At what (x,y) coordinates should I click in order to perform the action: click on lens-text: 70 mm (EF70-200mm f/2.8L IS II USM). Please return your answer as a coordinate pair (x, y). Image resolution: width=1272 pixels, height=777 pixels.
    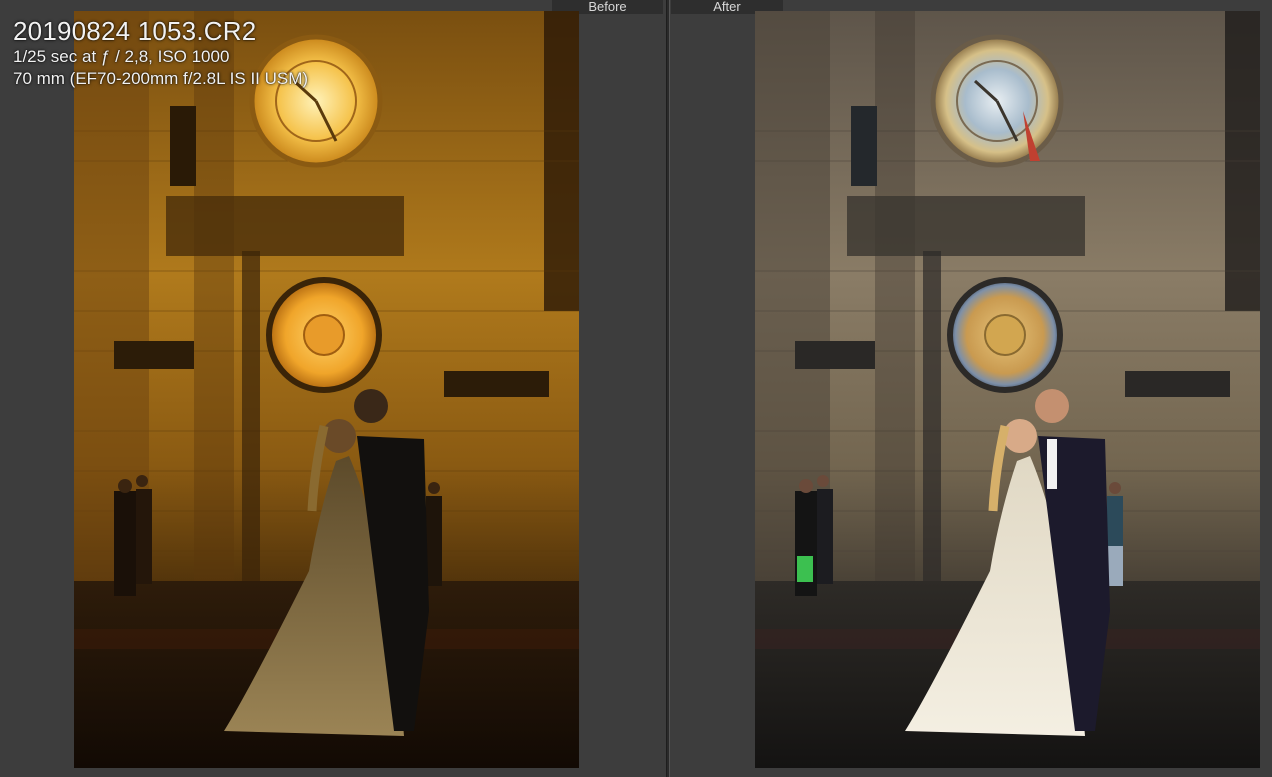
    Looking at the image, I should click on (161, 78).